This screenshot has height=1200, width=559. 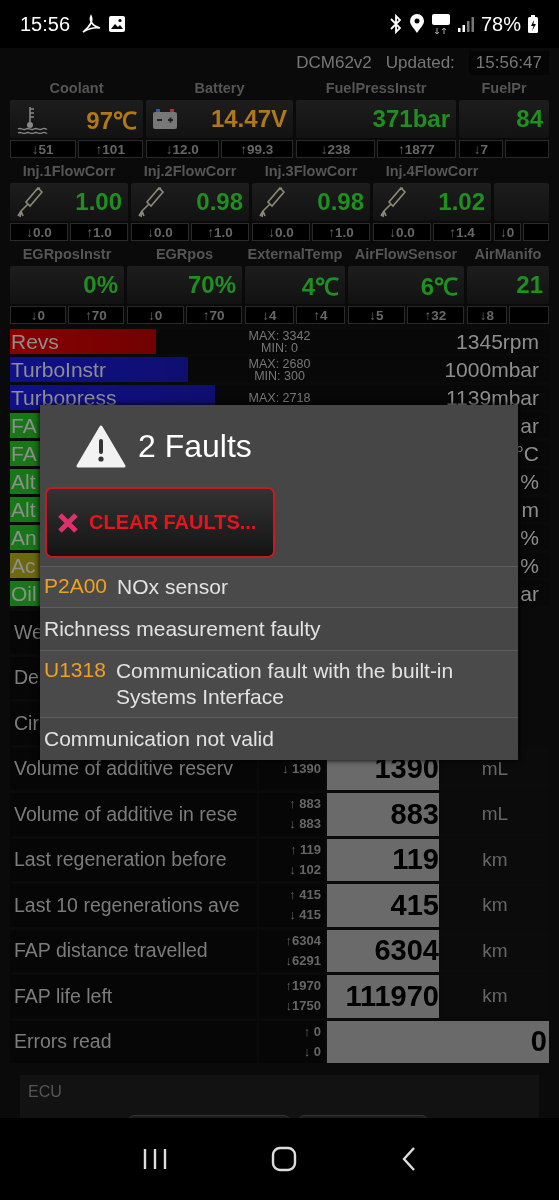 What do you see at coordinates (23, 481) in the screenshot?
I see `bar-label: Alt` at bounding box center [23, 481].